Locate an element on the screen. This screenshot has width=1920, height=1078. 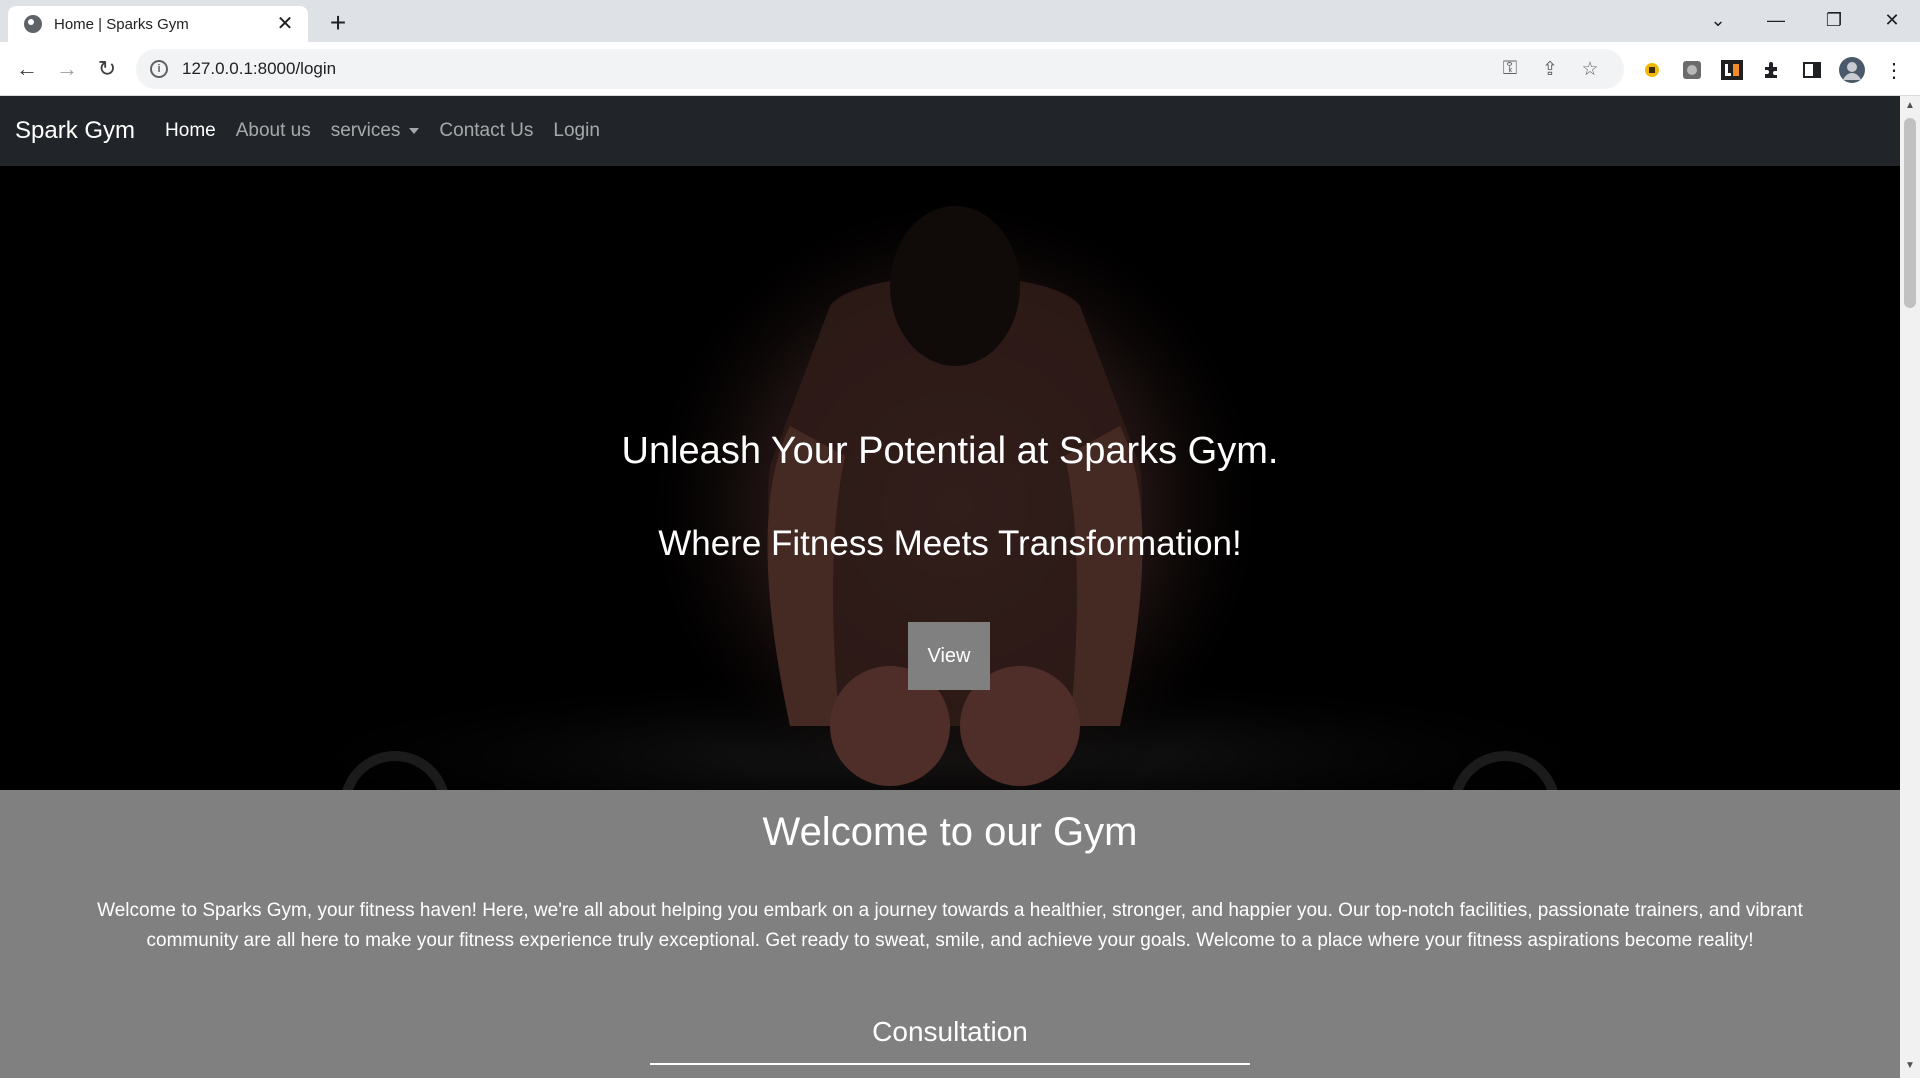
close-window-button: ✕ is located at coordinates (1892, 20).